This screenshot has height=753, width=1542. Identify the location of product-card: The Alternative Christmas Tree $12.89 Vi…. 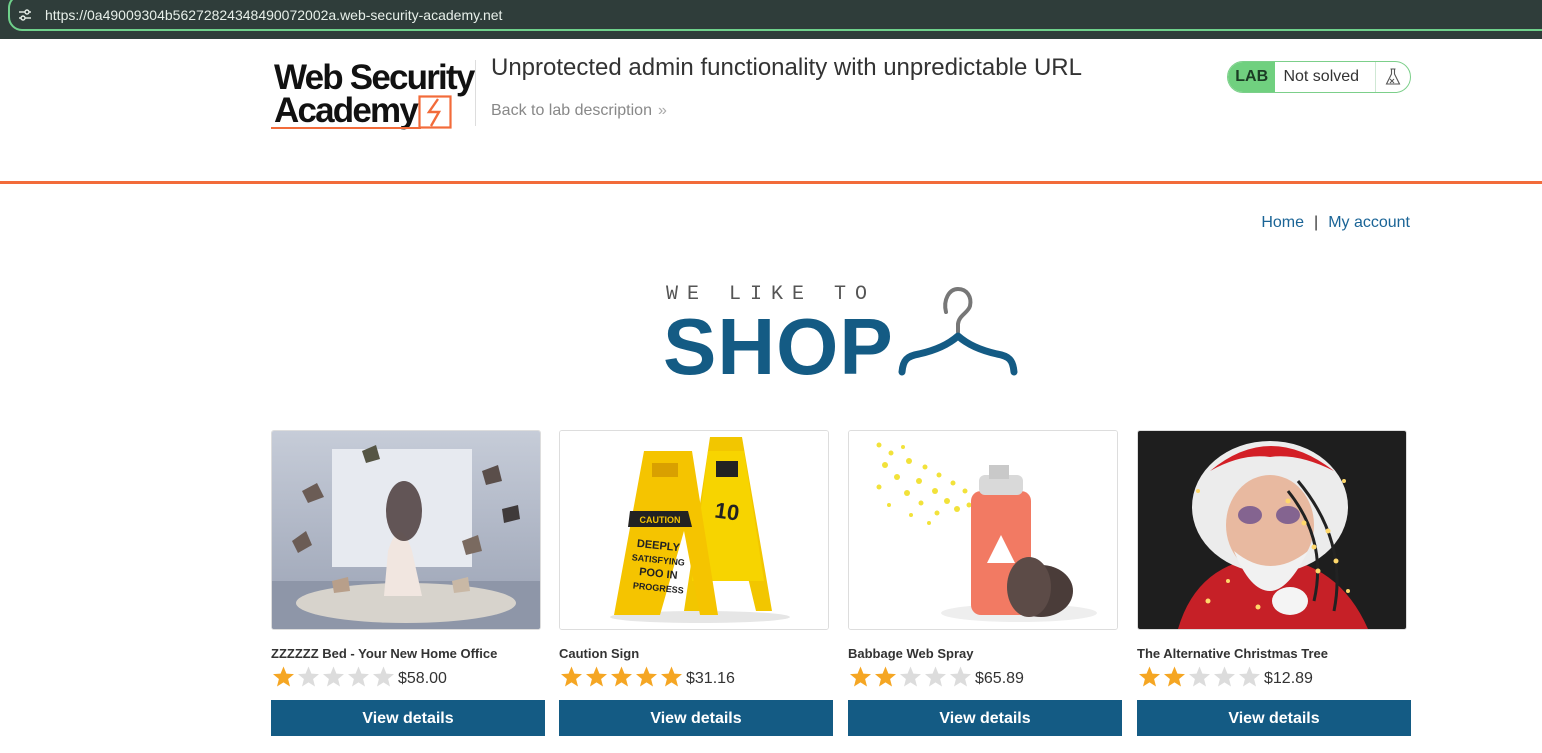
(1274, 583).